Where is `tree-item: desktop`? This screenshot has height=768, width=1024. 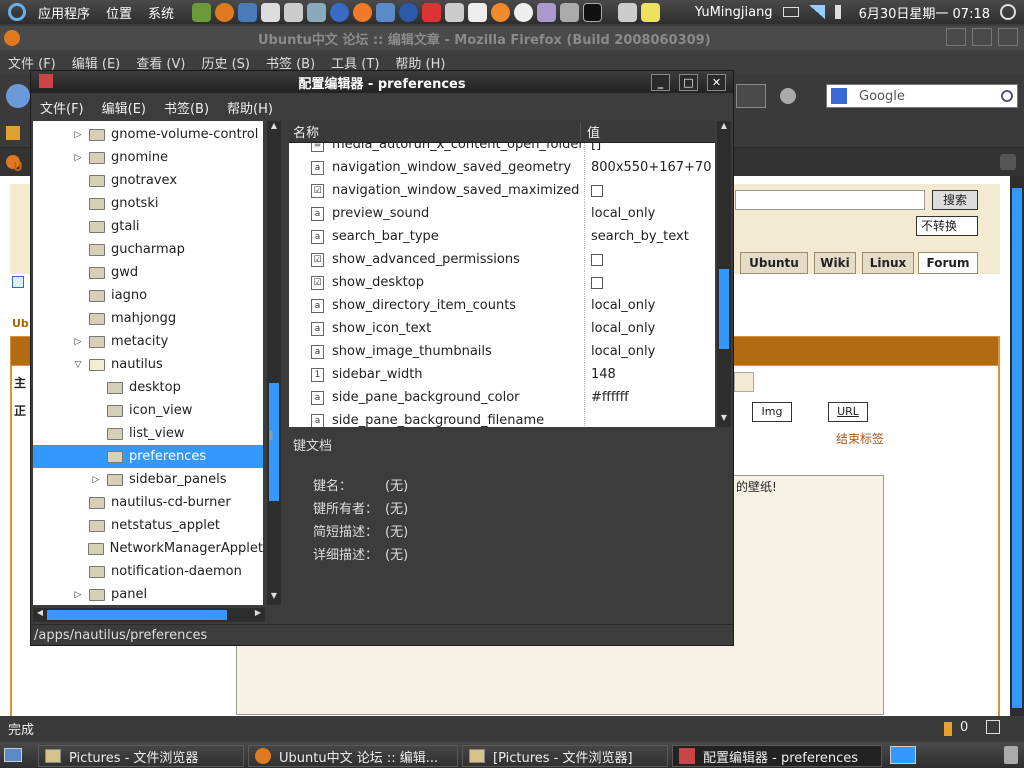 tree-item: desktop is located at coordinates (148, 387).